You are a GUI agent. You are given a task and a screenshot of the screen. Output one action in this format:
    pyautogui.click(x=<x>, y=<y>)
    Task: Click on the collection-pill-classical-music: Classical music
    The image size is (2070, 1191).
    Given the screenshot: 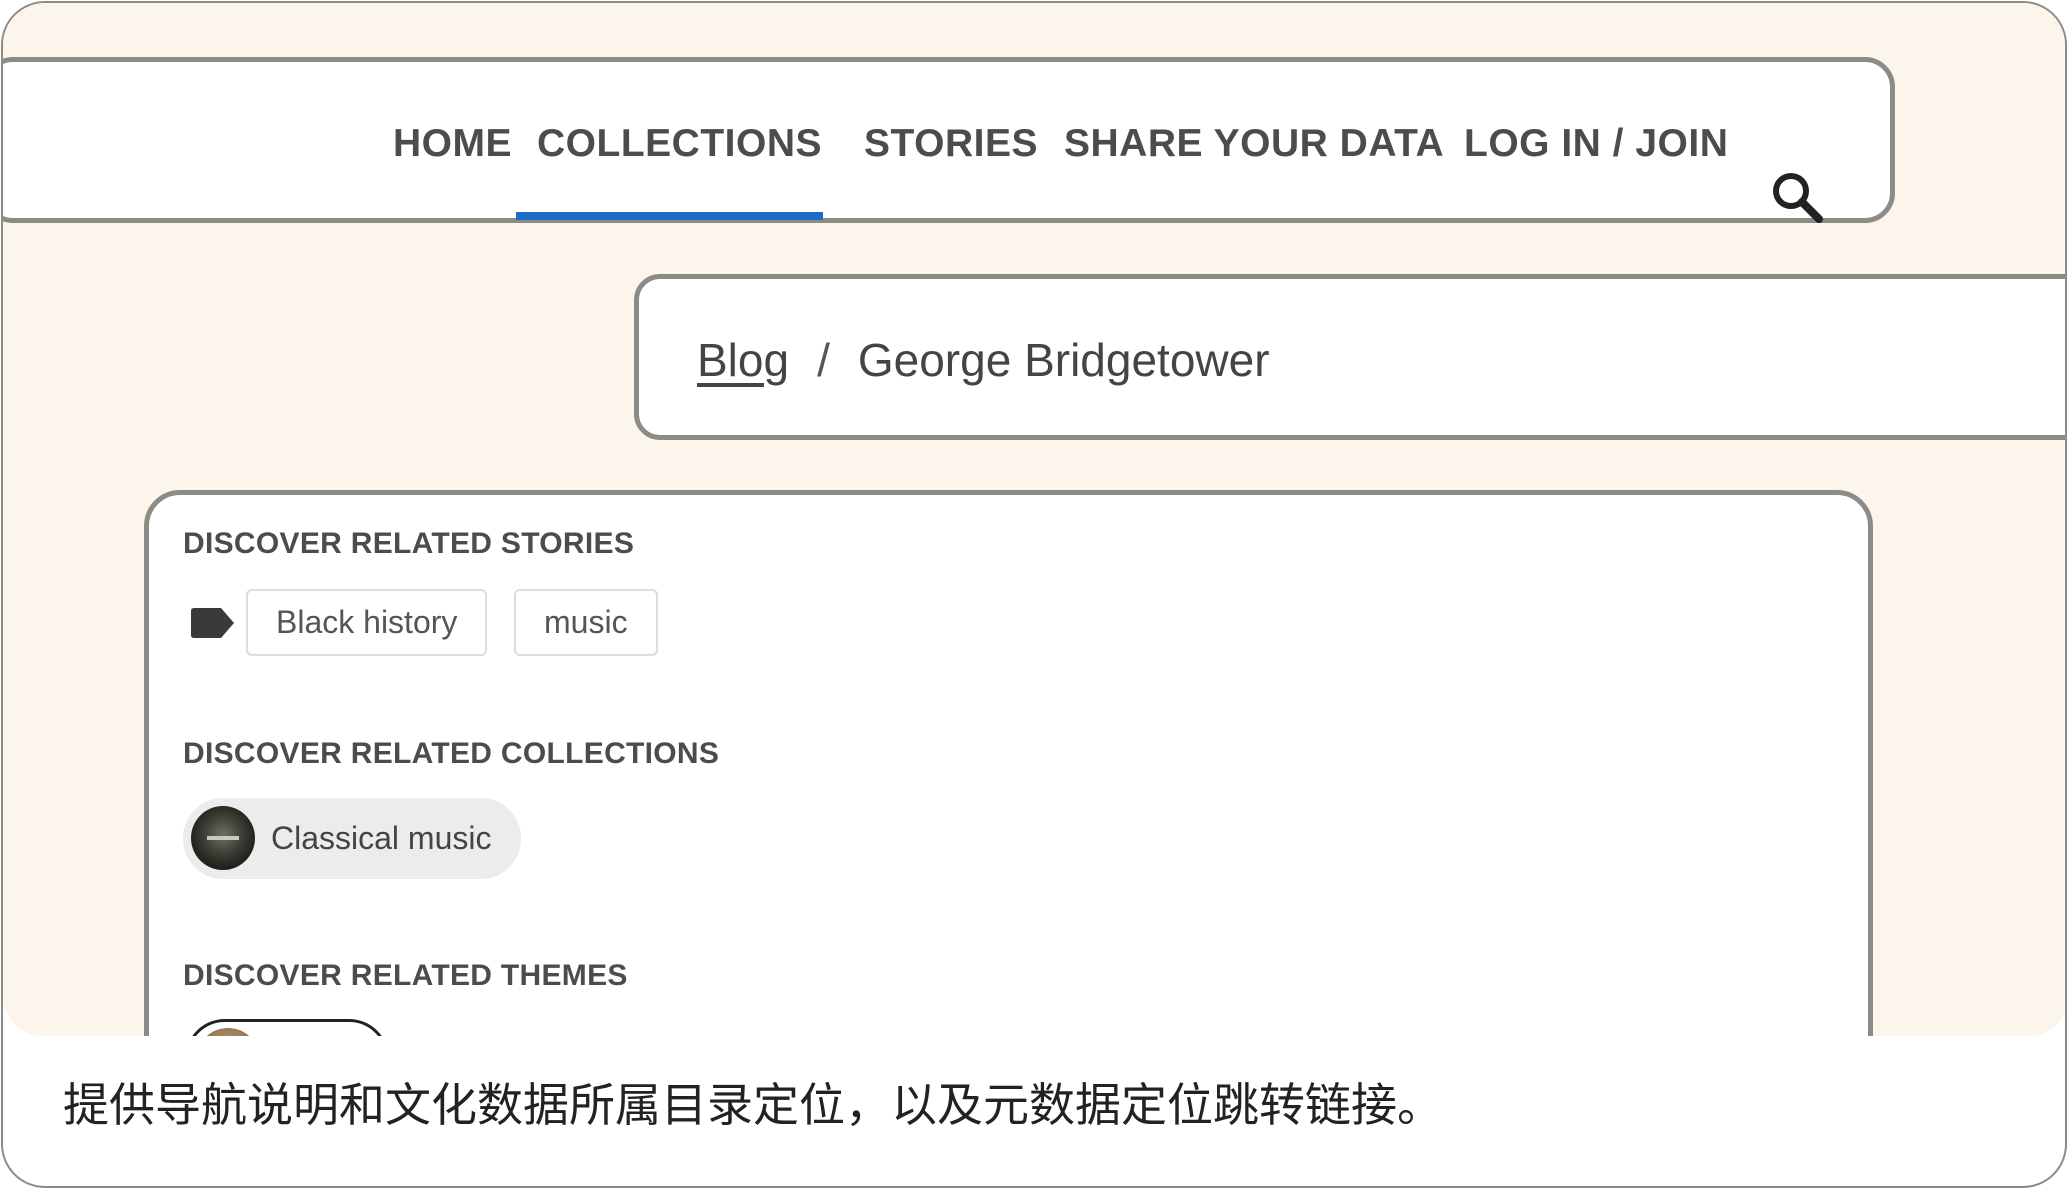 What is the action you would take?
    pyautogui.click(x=352, y=838)
    